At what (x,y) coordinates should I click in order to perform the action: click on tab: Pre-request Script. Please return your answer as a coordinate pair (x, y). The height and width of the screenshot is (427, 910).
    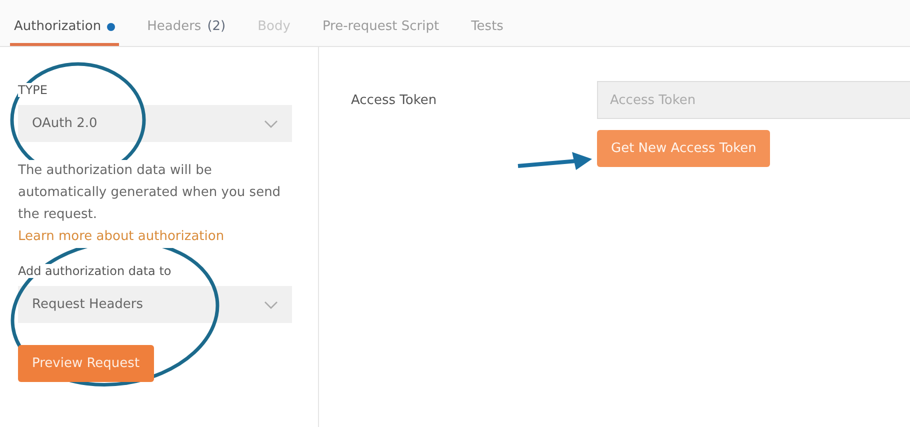
    Looking at the image, I should click on (381, 32).